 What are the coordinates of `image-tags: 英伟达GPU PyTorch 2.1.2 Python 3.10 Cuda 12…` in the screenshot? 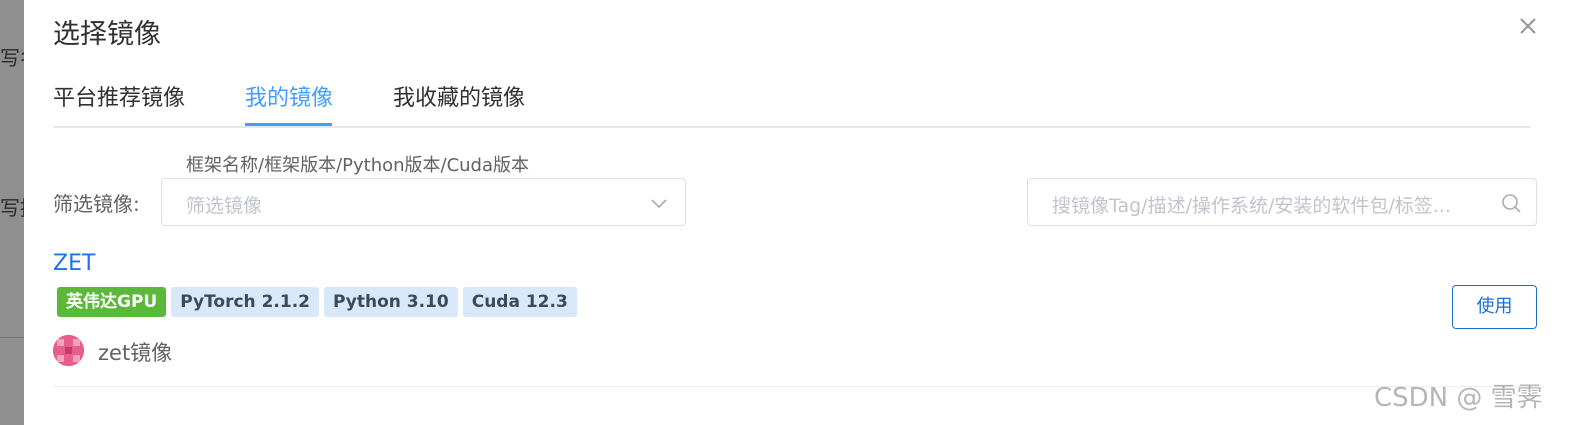 It's located at (317, 302).